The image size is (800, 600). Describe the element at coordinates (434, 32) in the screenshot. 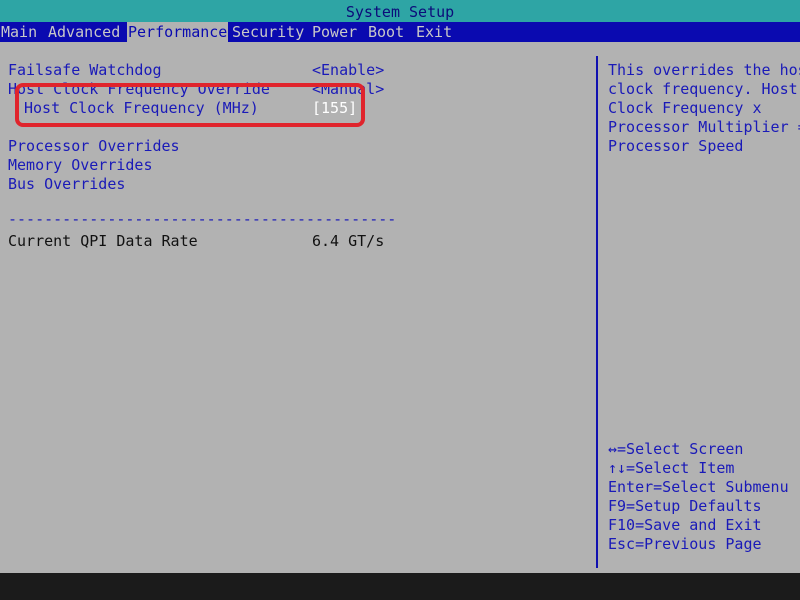

I see `menu-exit: Exit` at that location.